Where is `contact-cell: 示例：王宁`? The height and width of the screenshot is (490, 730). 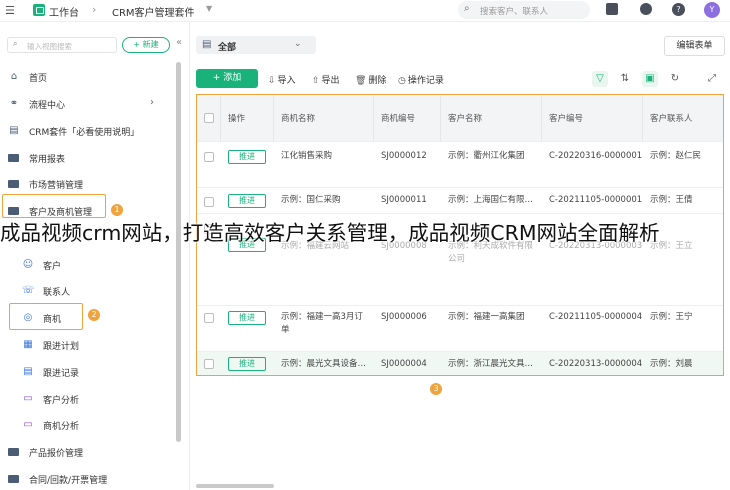
contact-cell: 示例：王宁 is located at coordinates (671, 317).